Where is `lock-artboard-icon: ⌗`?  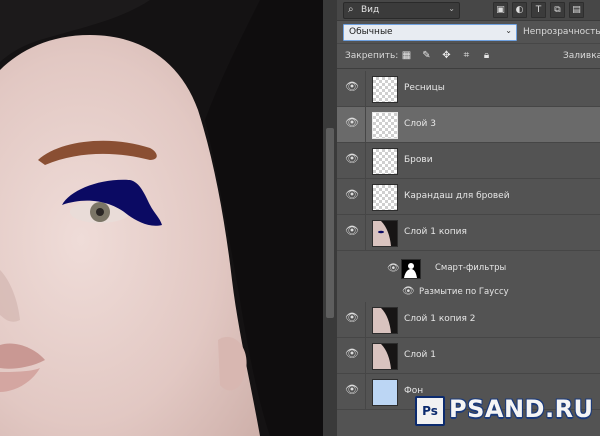
lock-artboard-icon: ⌗ is located at coordinates (466, 55).